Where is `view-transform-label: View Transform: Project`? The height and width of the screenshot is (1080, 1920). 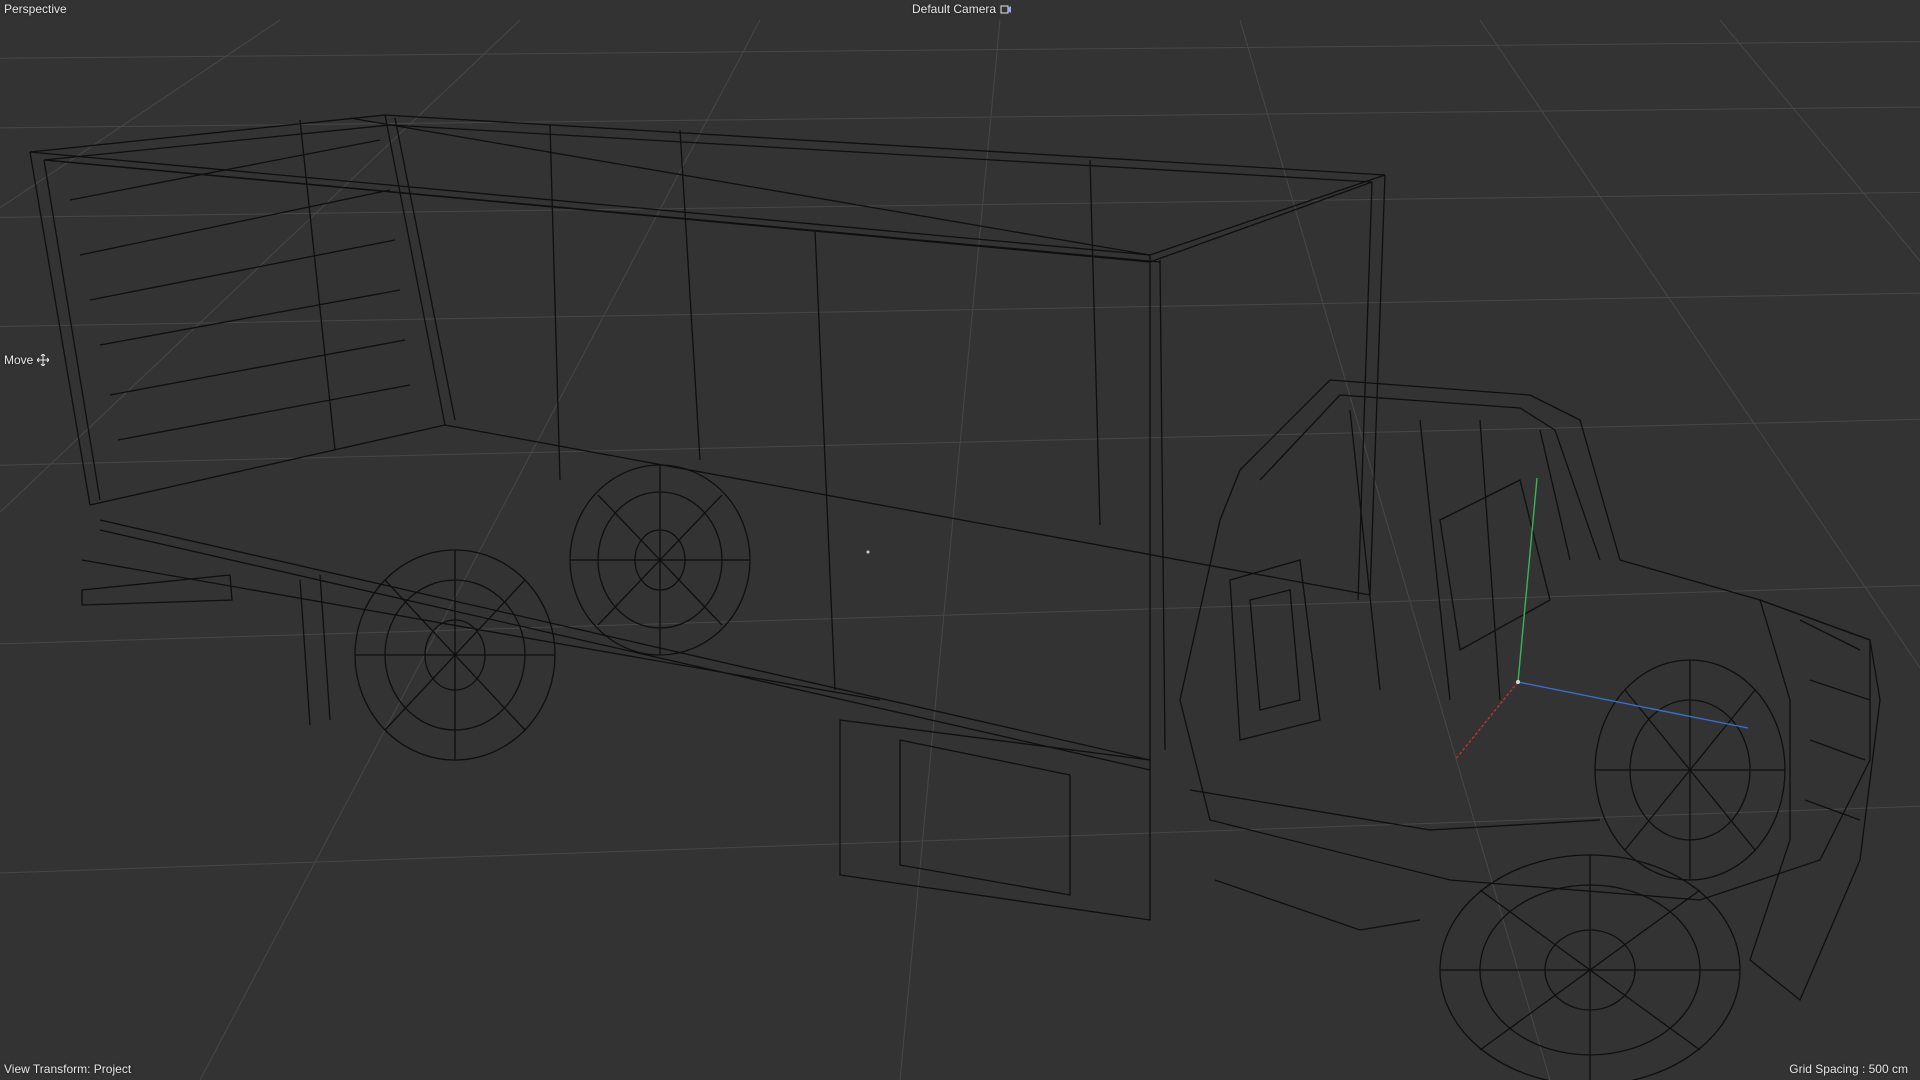
view-transform-label: View Transform: Project is located at coordinates (68, 1069).